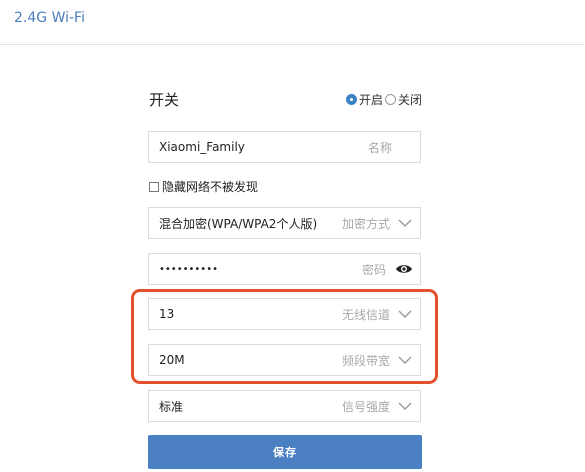 This screenshot has height=472, width=585. Describe the element at coordinates (292, 44) in the screenshot. I see `header-divider` at that location.